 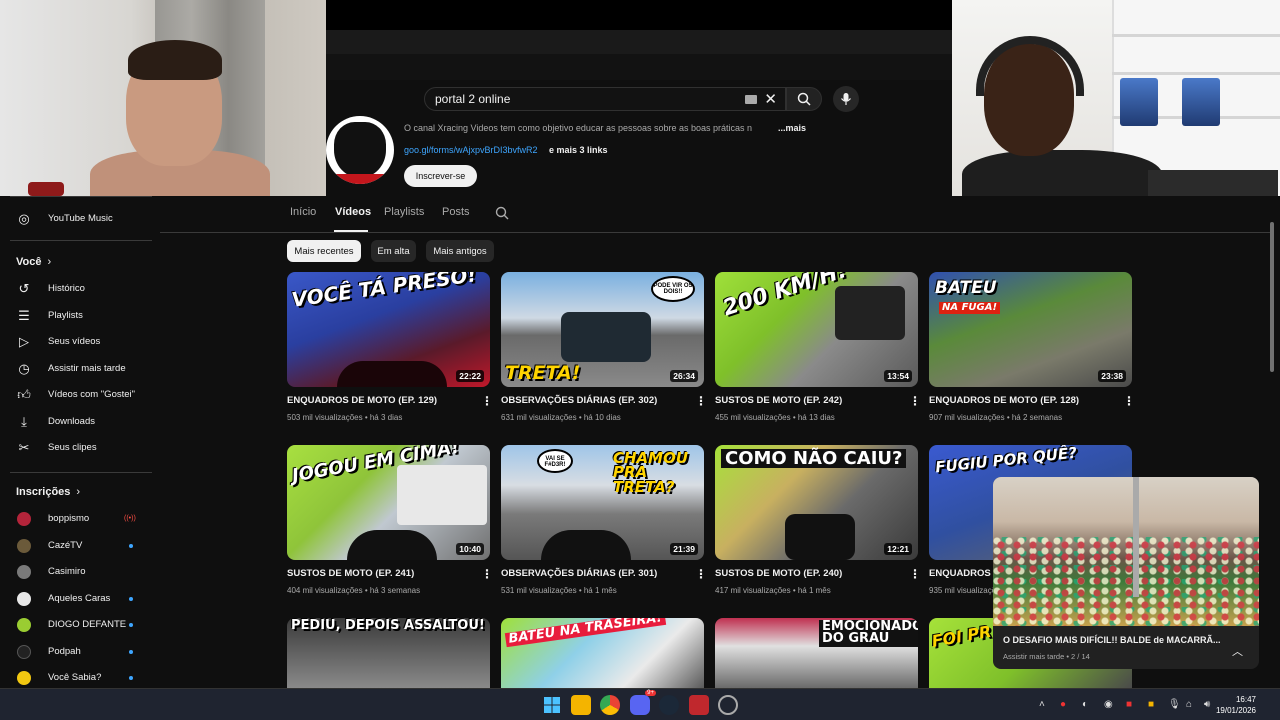 I want to click on page-scrollbar, so click(x=1272, y=297).